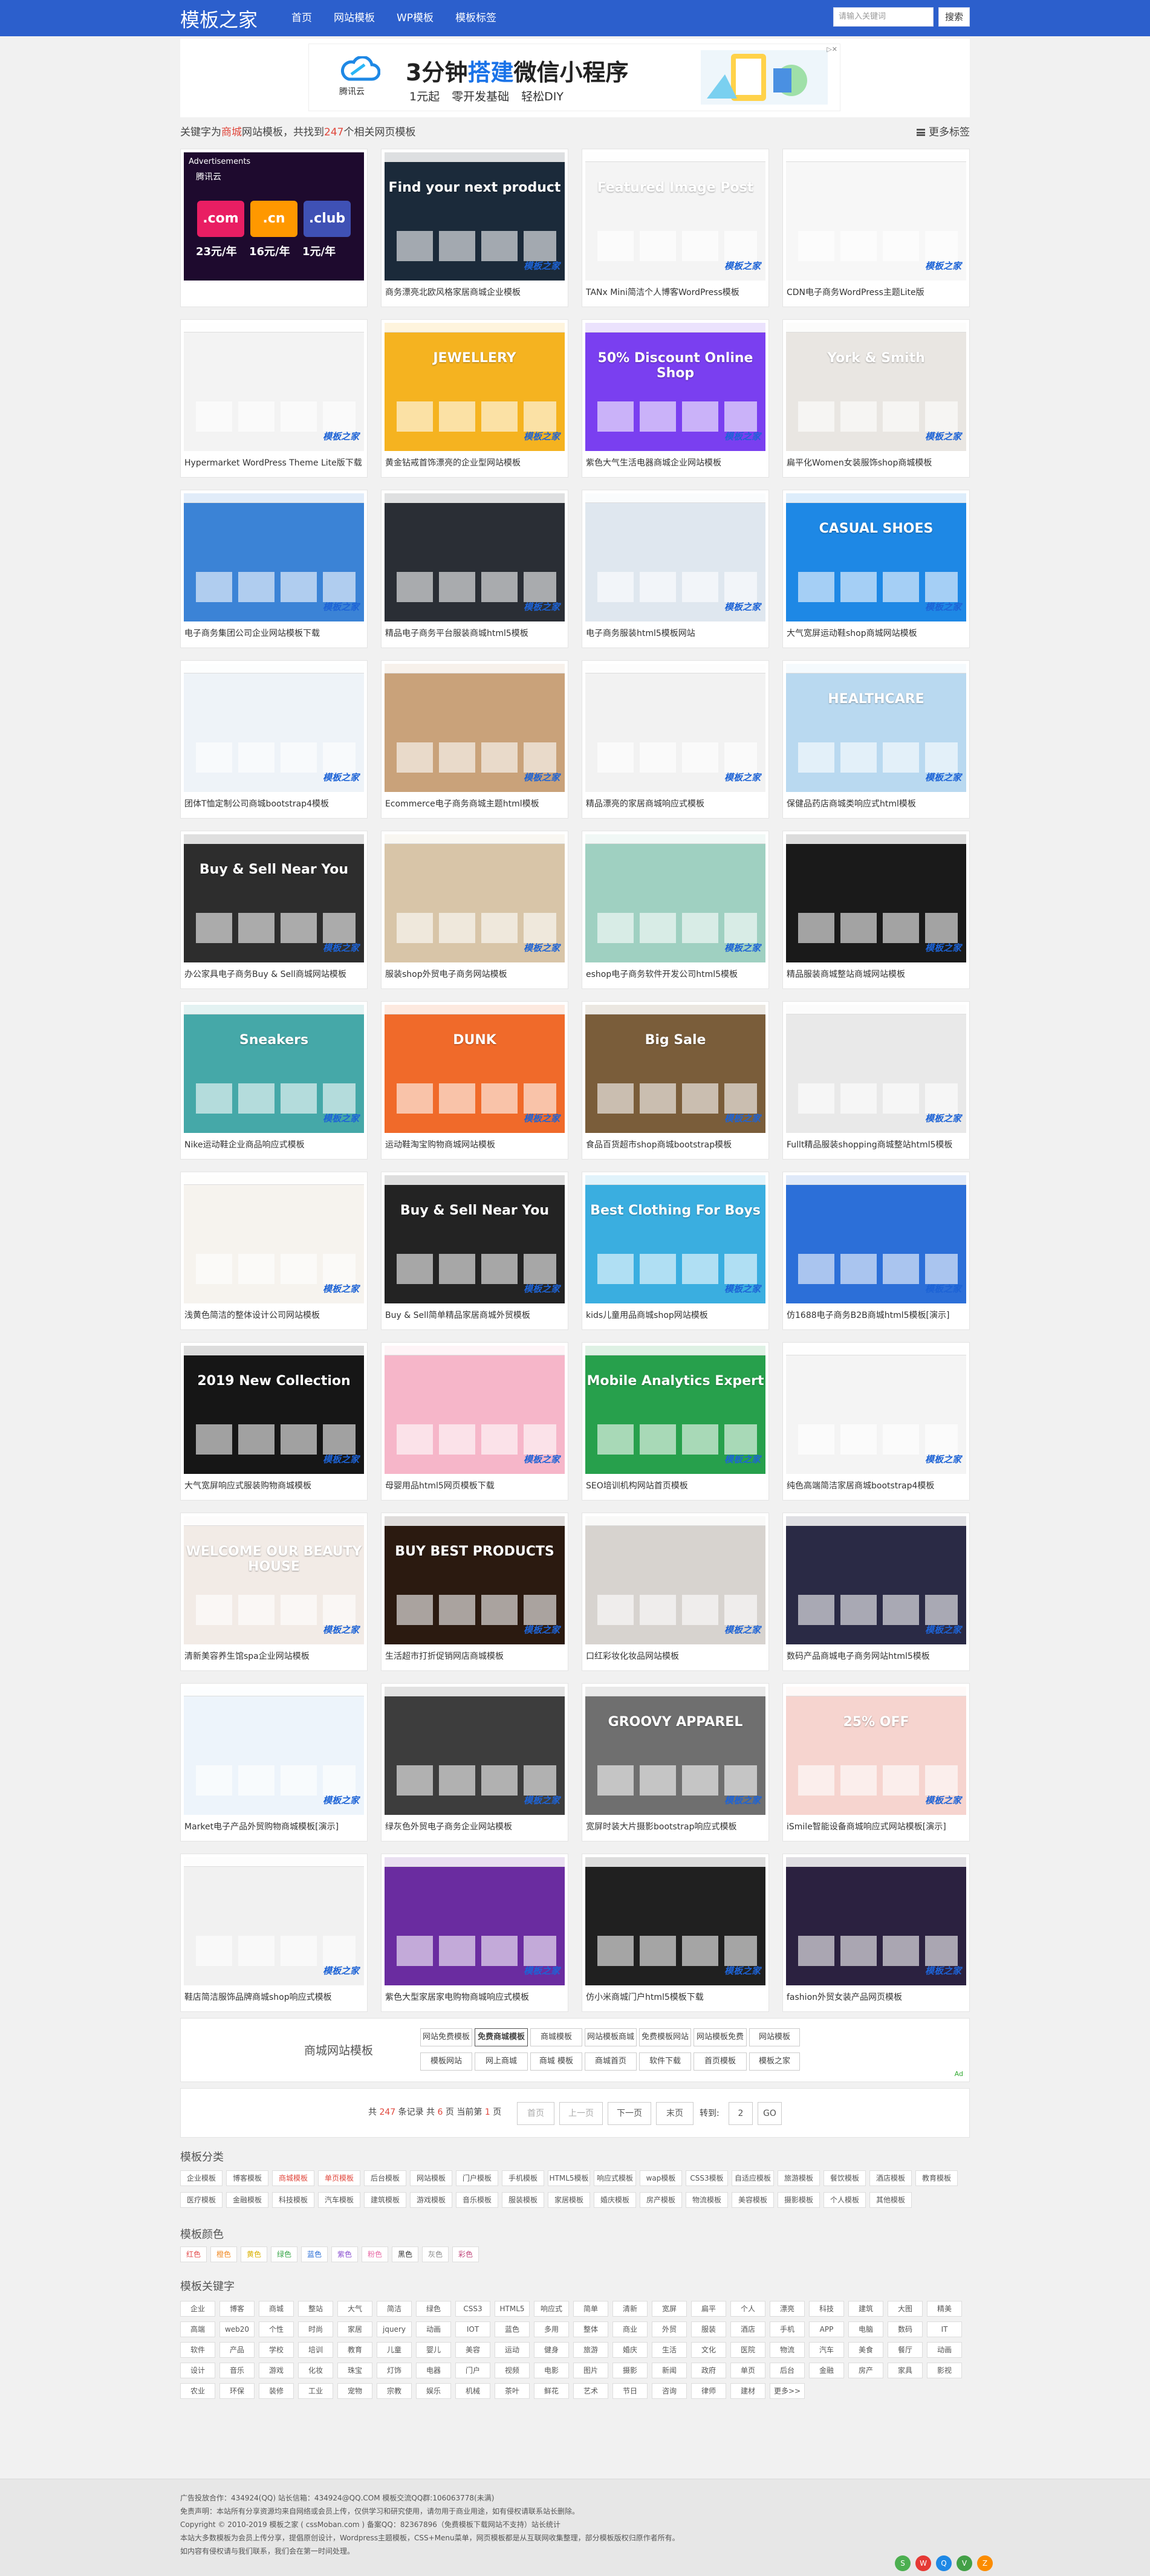  What do you see at coordinates (293, 2200) in the screenshot?
I see `category-chip: 科技模板` at bounding box center [293, 2200].